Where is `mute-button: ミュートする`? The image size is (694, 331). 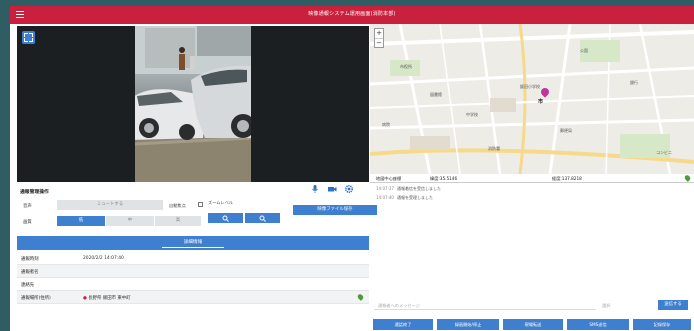 mute-button: ミュートする is located at coordinates (110, 205).